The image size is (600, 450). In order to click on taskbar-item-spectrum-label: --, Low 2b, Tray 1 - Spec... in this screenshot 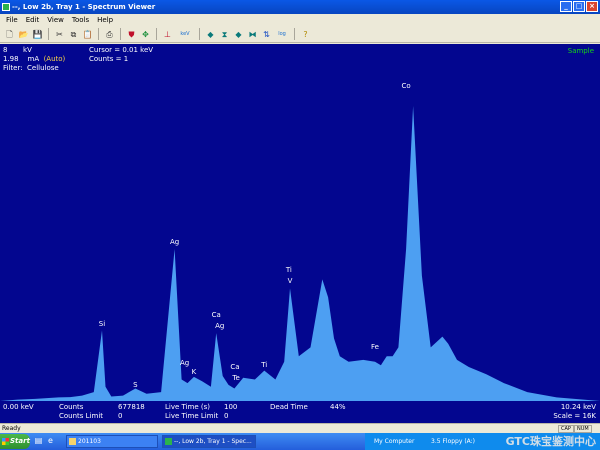, I will do `click(213, 441)`.